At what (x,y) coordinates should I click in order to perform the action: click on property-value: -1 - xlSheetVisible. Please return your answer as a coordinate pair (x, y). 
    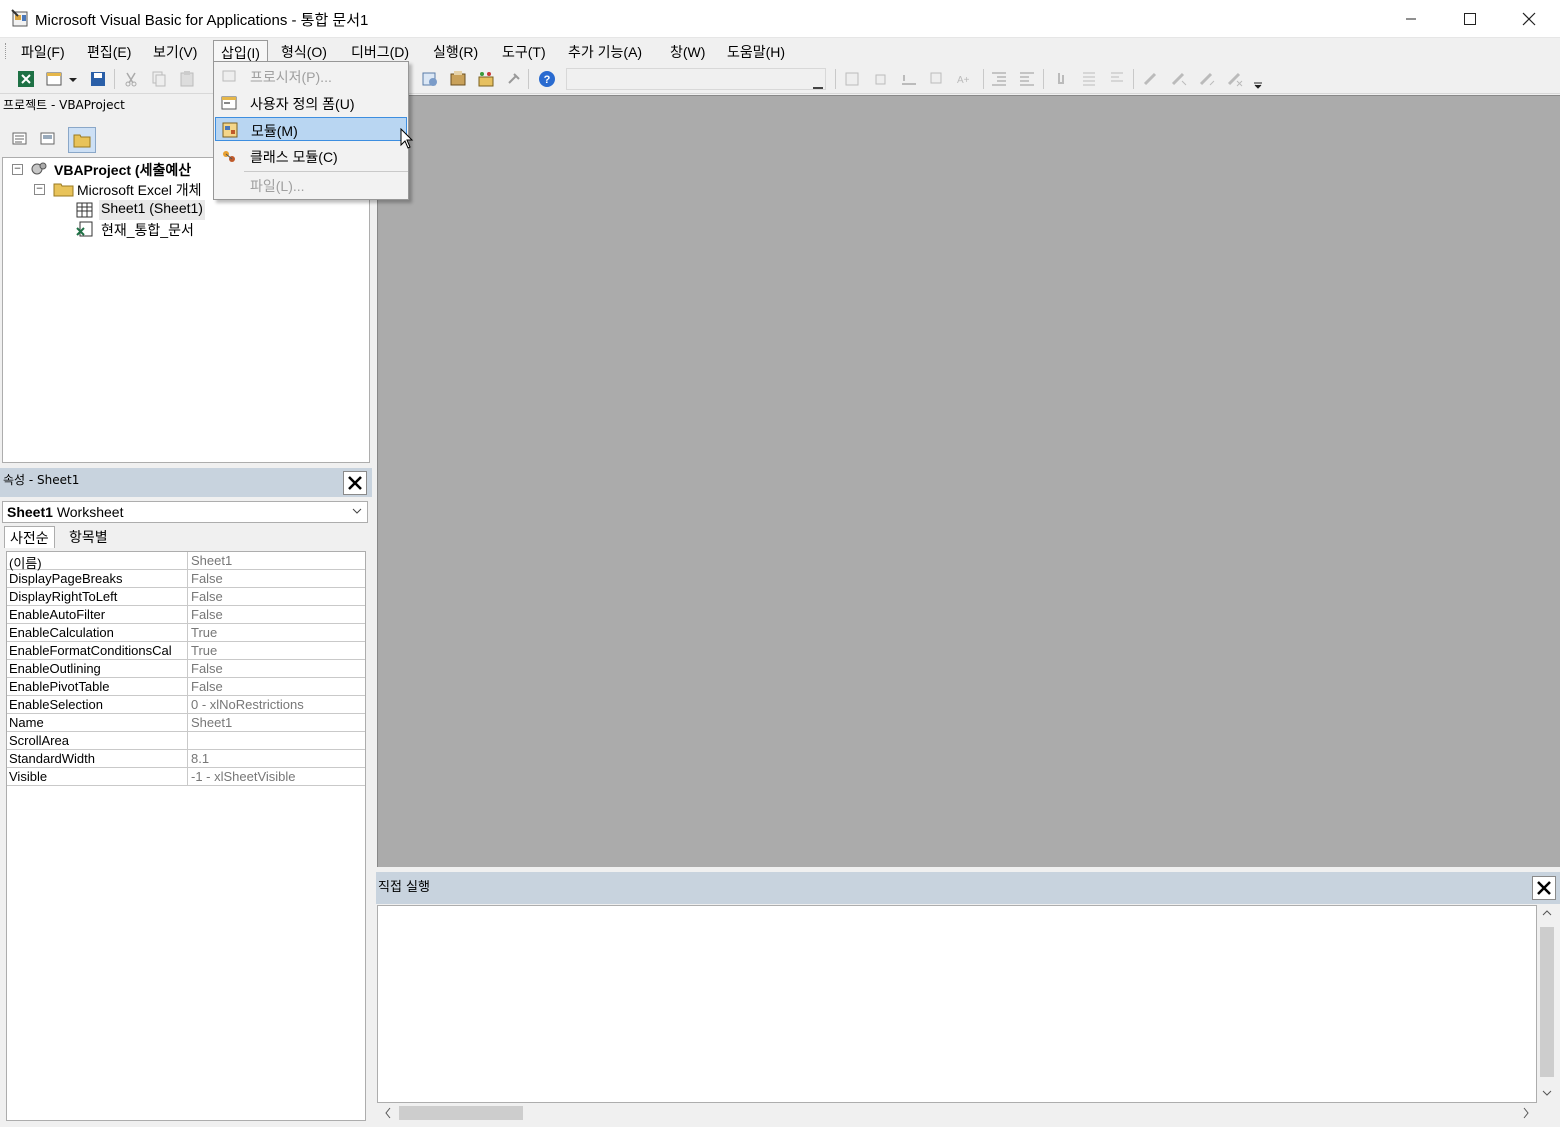
    Looking at the image, I should click on (243, 776).